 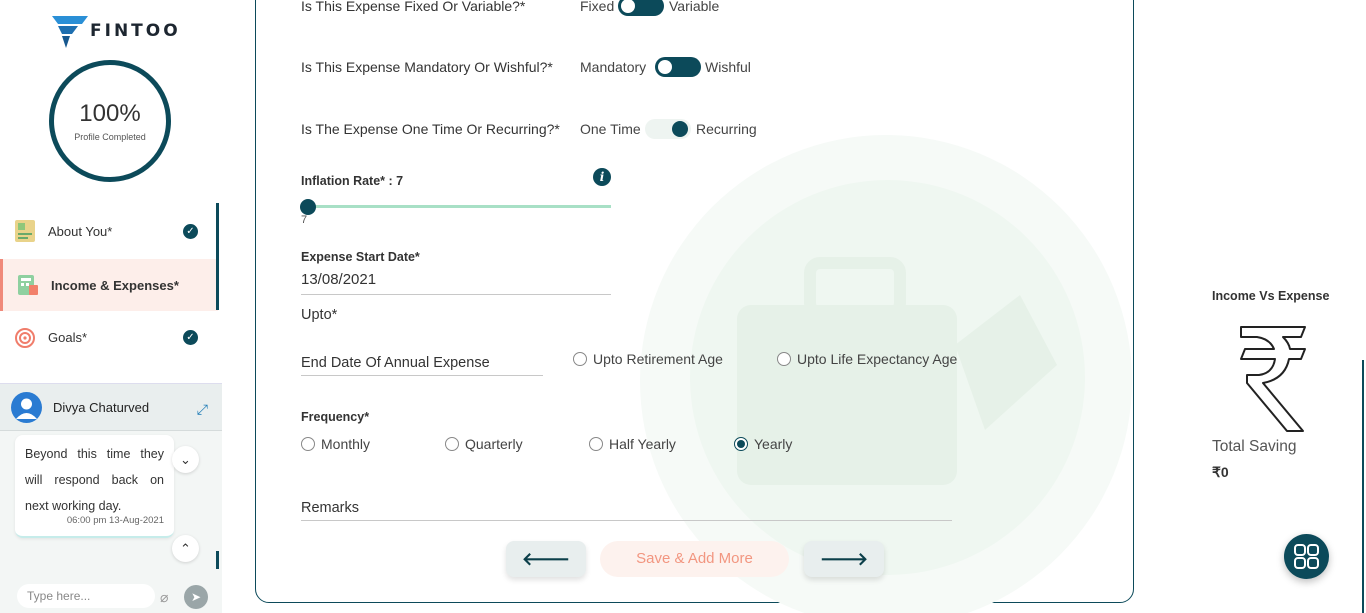 What do you see at coordinates (427, 67) in the screenshot?
I see `question-mandatory-wishful: Is This Expense Mandatory Or Wishful?*` at bounding box center [427, 67].